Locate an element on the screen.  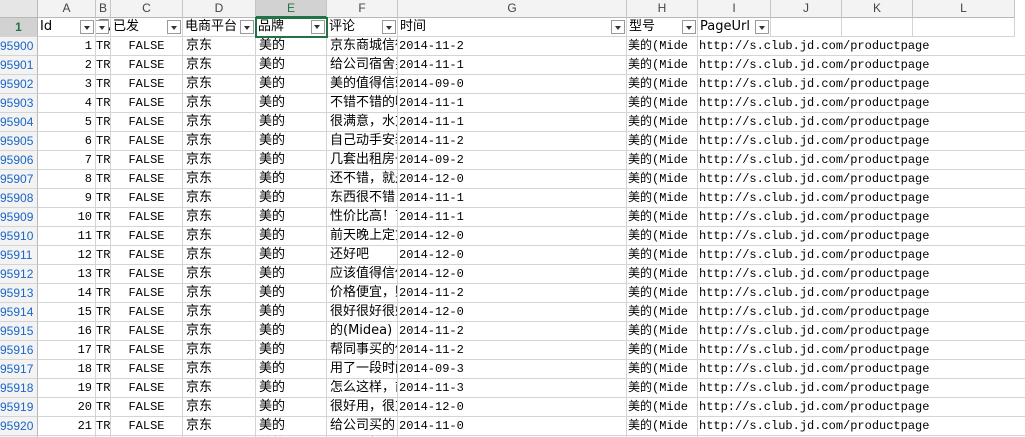
table-cell-time-column: 2014-12-0 is located at coordinates (512, 312).